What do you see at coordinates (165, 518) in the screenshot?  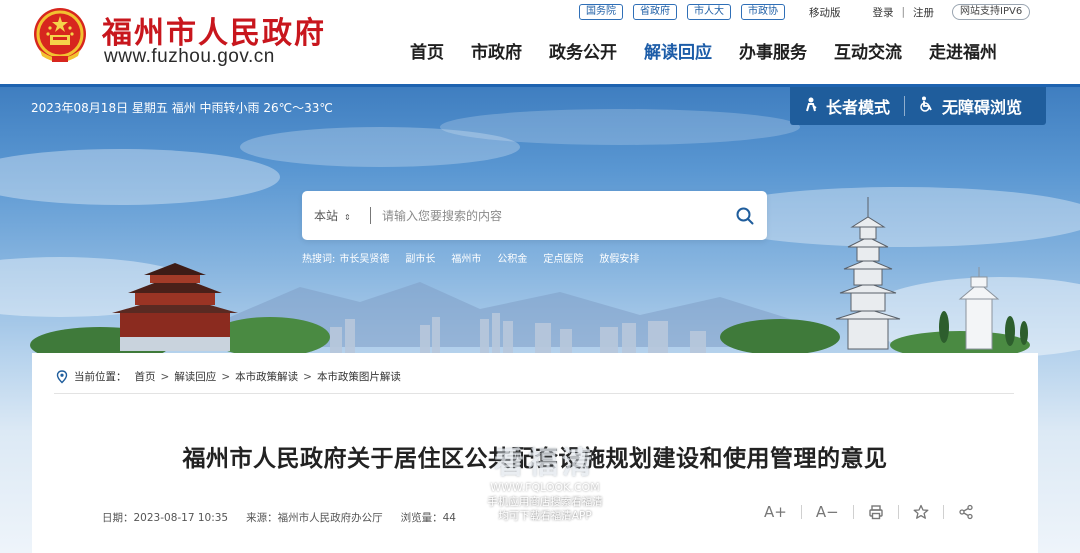 I see `article-date: 日期：2023-08-17 10:35` at bounding box center [165, 518].